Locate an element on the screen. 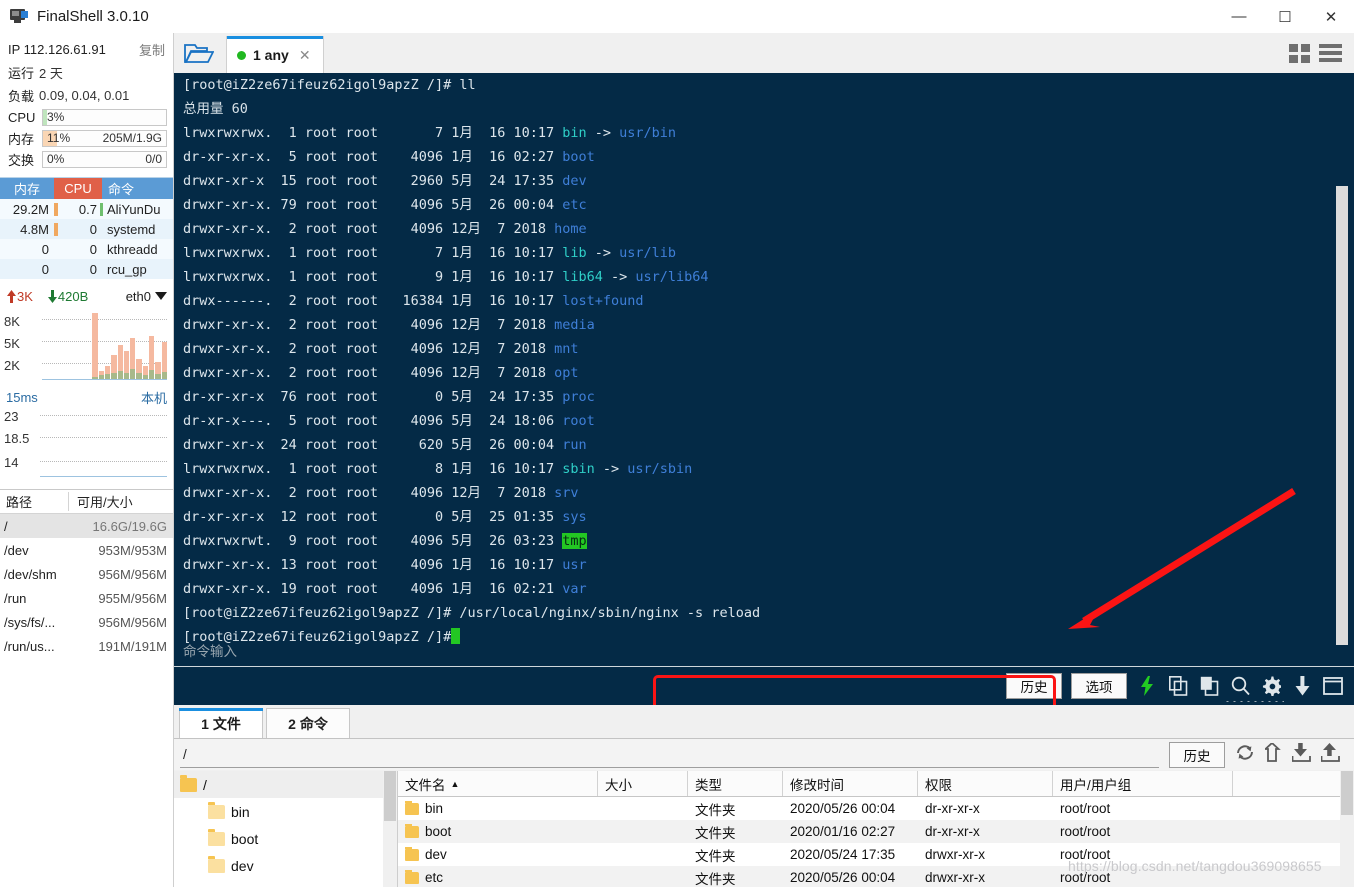 The height and width of the screenshot is (887, 1354). file-type-cell: 文件夹 is located at coordinates (715, 810).